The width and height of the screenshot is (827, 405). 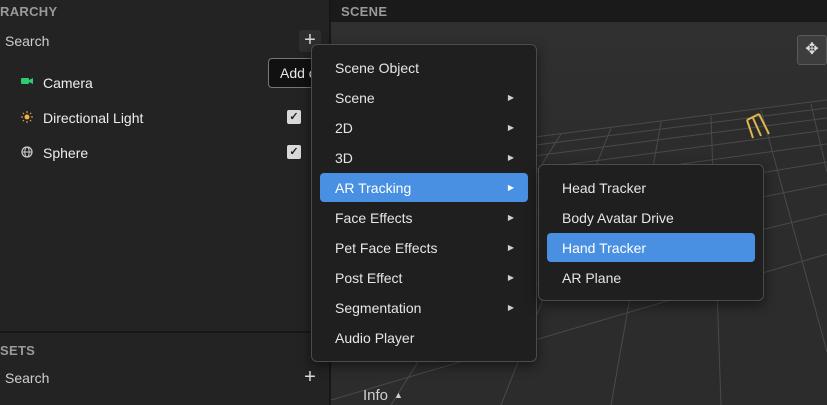 I want to click on menu-item-scene: Scene ▶, so click(x=424, y=97).